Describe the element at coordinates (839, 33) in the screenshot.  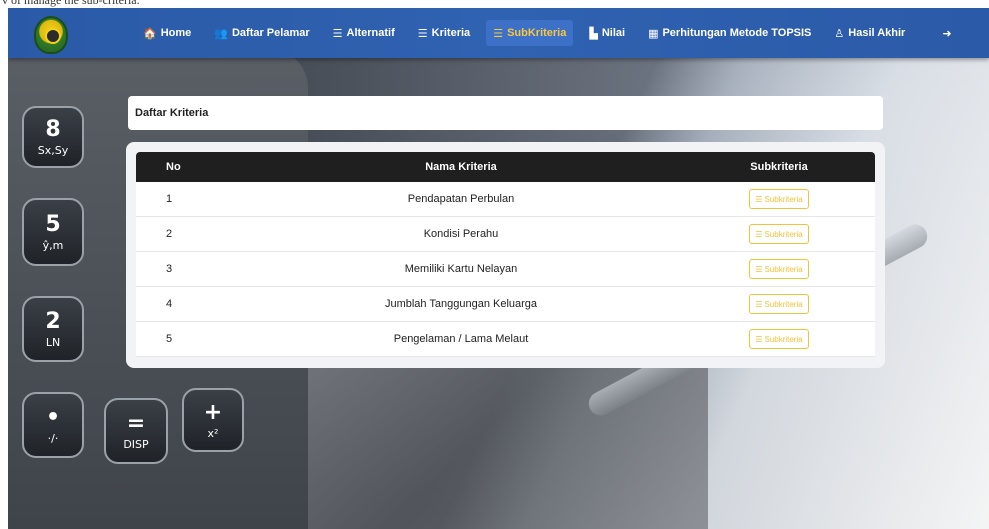
I see `user-icon: ♙` at that location.